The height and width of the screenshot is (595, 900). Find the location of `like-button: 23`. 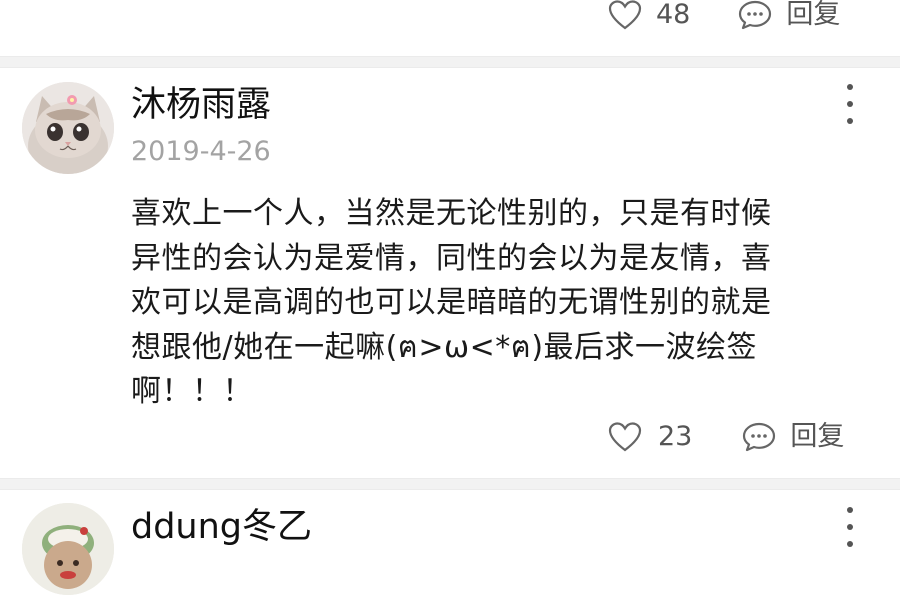

like-button: 23 is located at coordinates (650, 437).